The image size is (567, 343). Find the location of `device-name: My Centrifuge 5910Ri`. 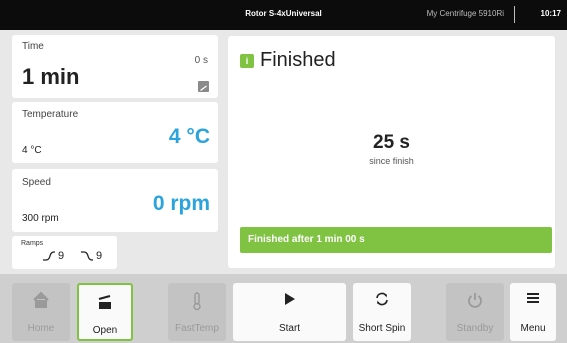

device-name: My Centrifuge 5910Ri is located at coordinates (465, 13).